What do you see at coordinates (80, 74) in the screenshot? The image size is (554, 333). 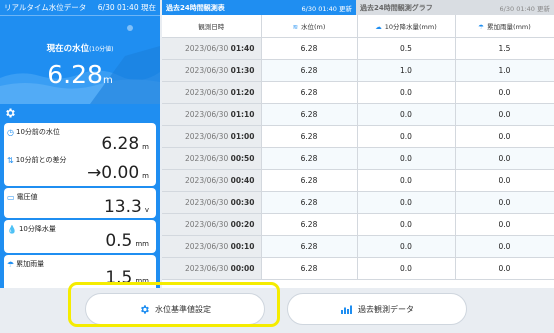 I see `current-level-value: 6.28m` at bounding box center [80, 74].